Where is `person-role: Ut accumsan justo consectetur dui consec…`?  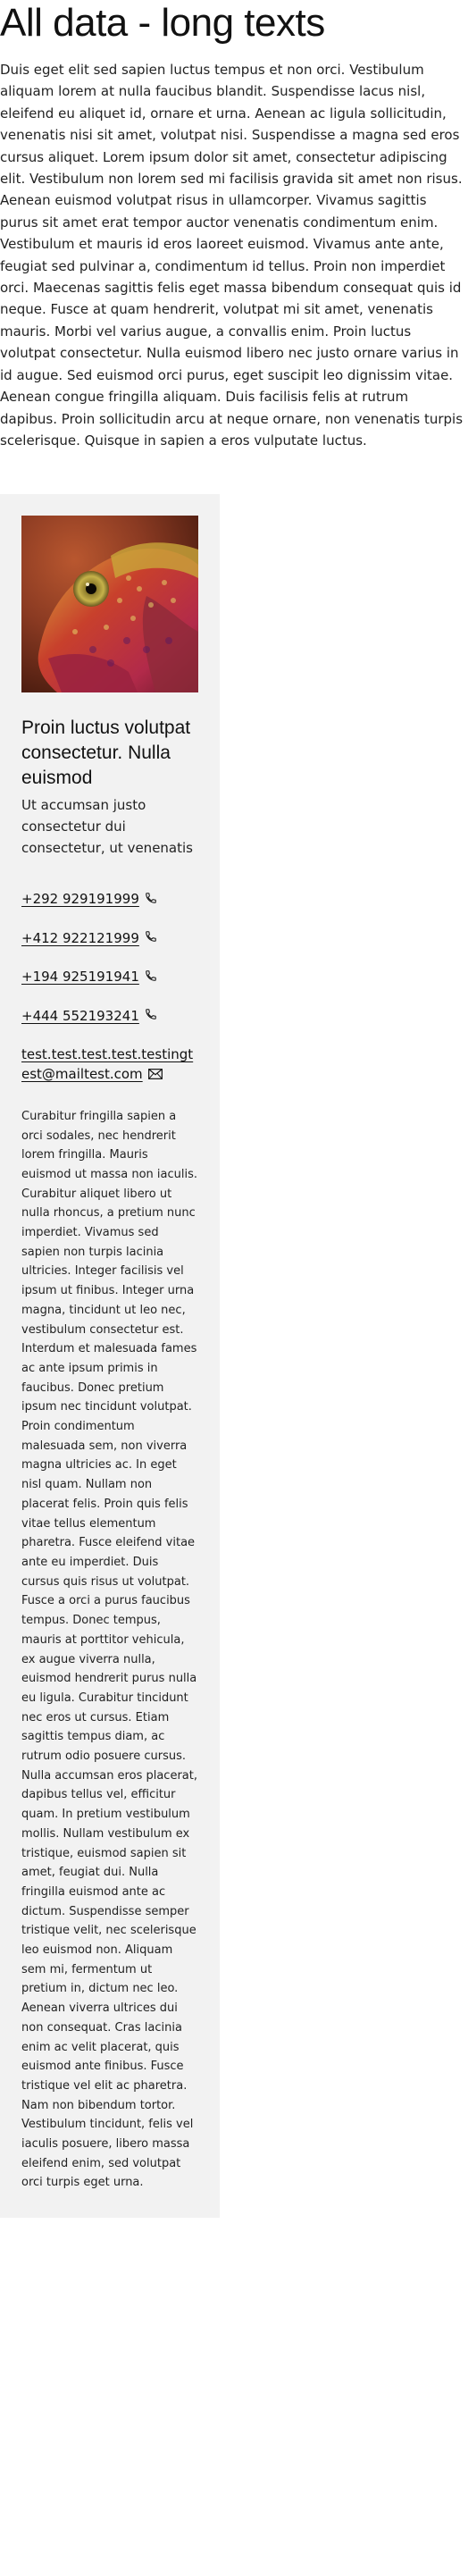 person-role: Ut accumsan justo consectetur dui consec… is located at coordinates (107, 827).